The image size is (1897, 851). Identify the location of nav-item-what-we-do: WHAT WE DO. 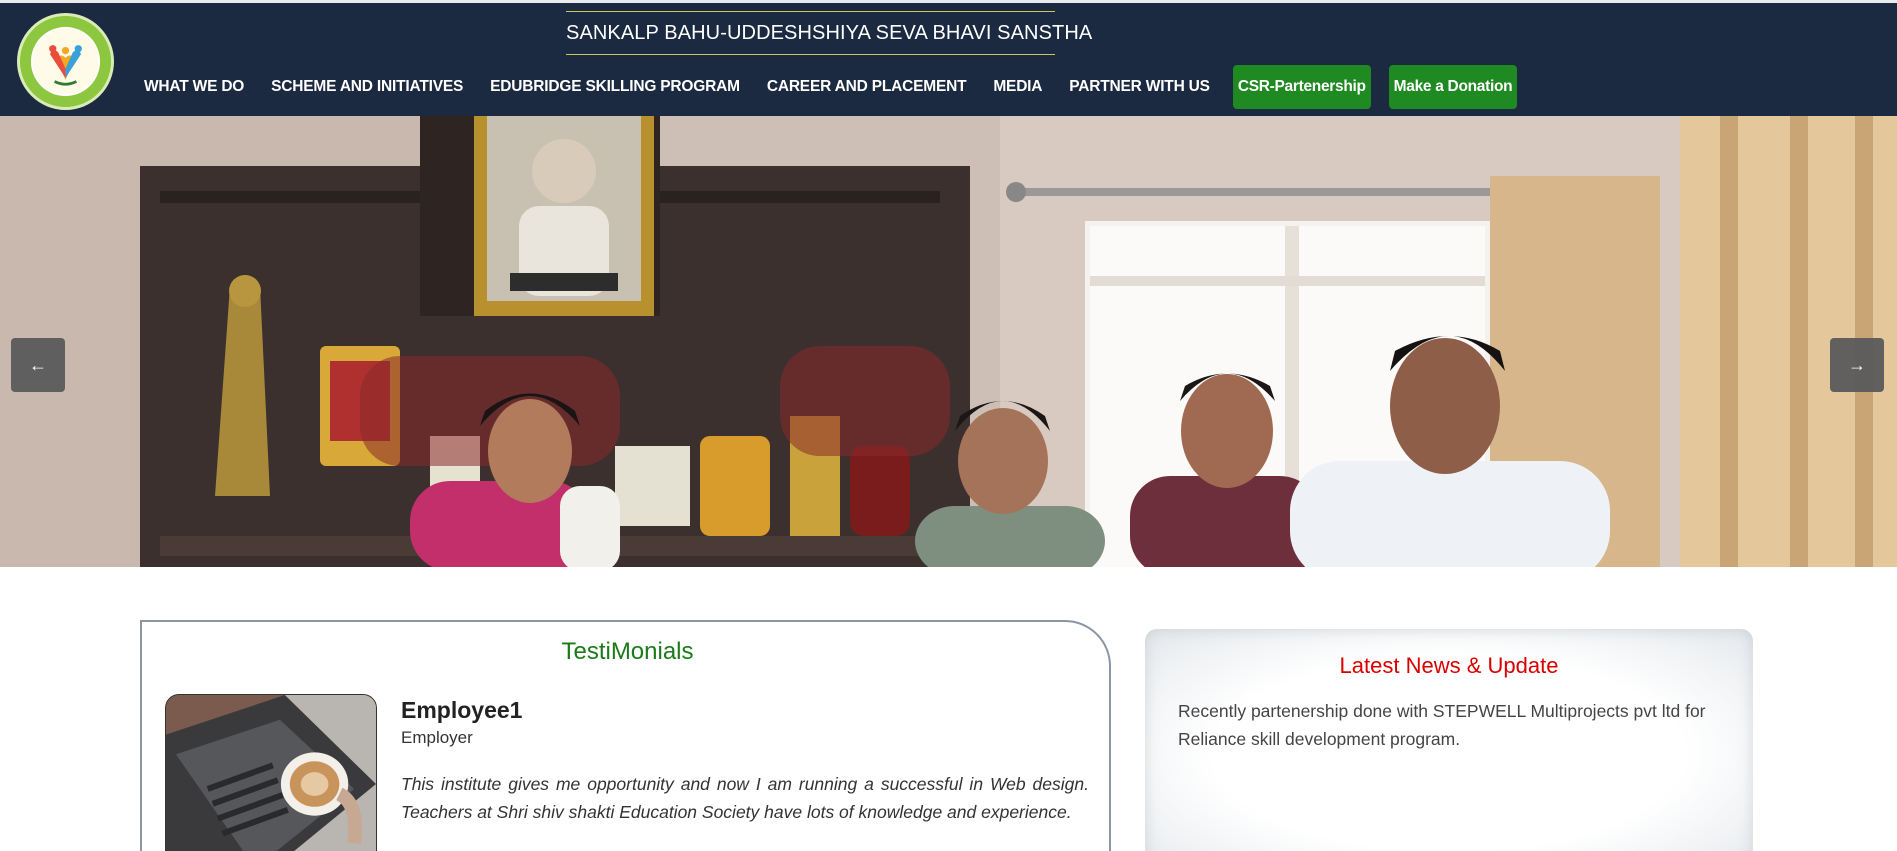
(194, 87).